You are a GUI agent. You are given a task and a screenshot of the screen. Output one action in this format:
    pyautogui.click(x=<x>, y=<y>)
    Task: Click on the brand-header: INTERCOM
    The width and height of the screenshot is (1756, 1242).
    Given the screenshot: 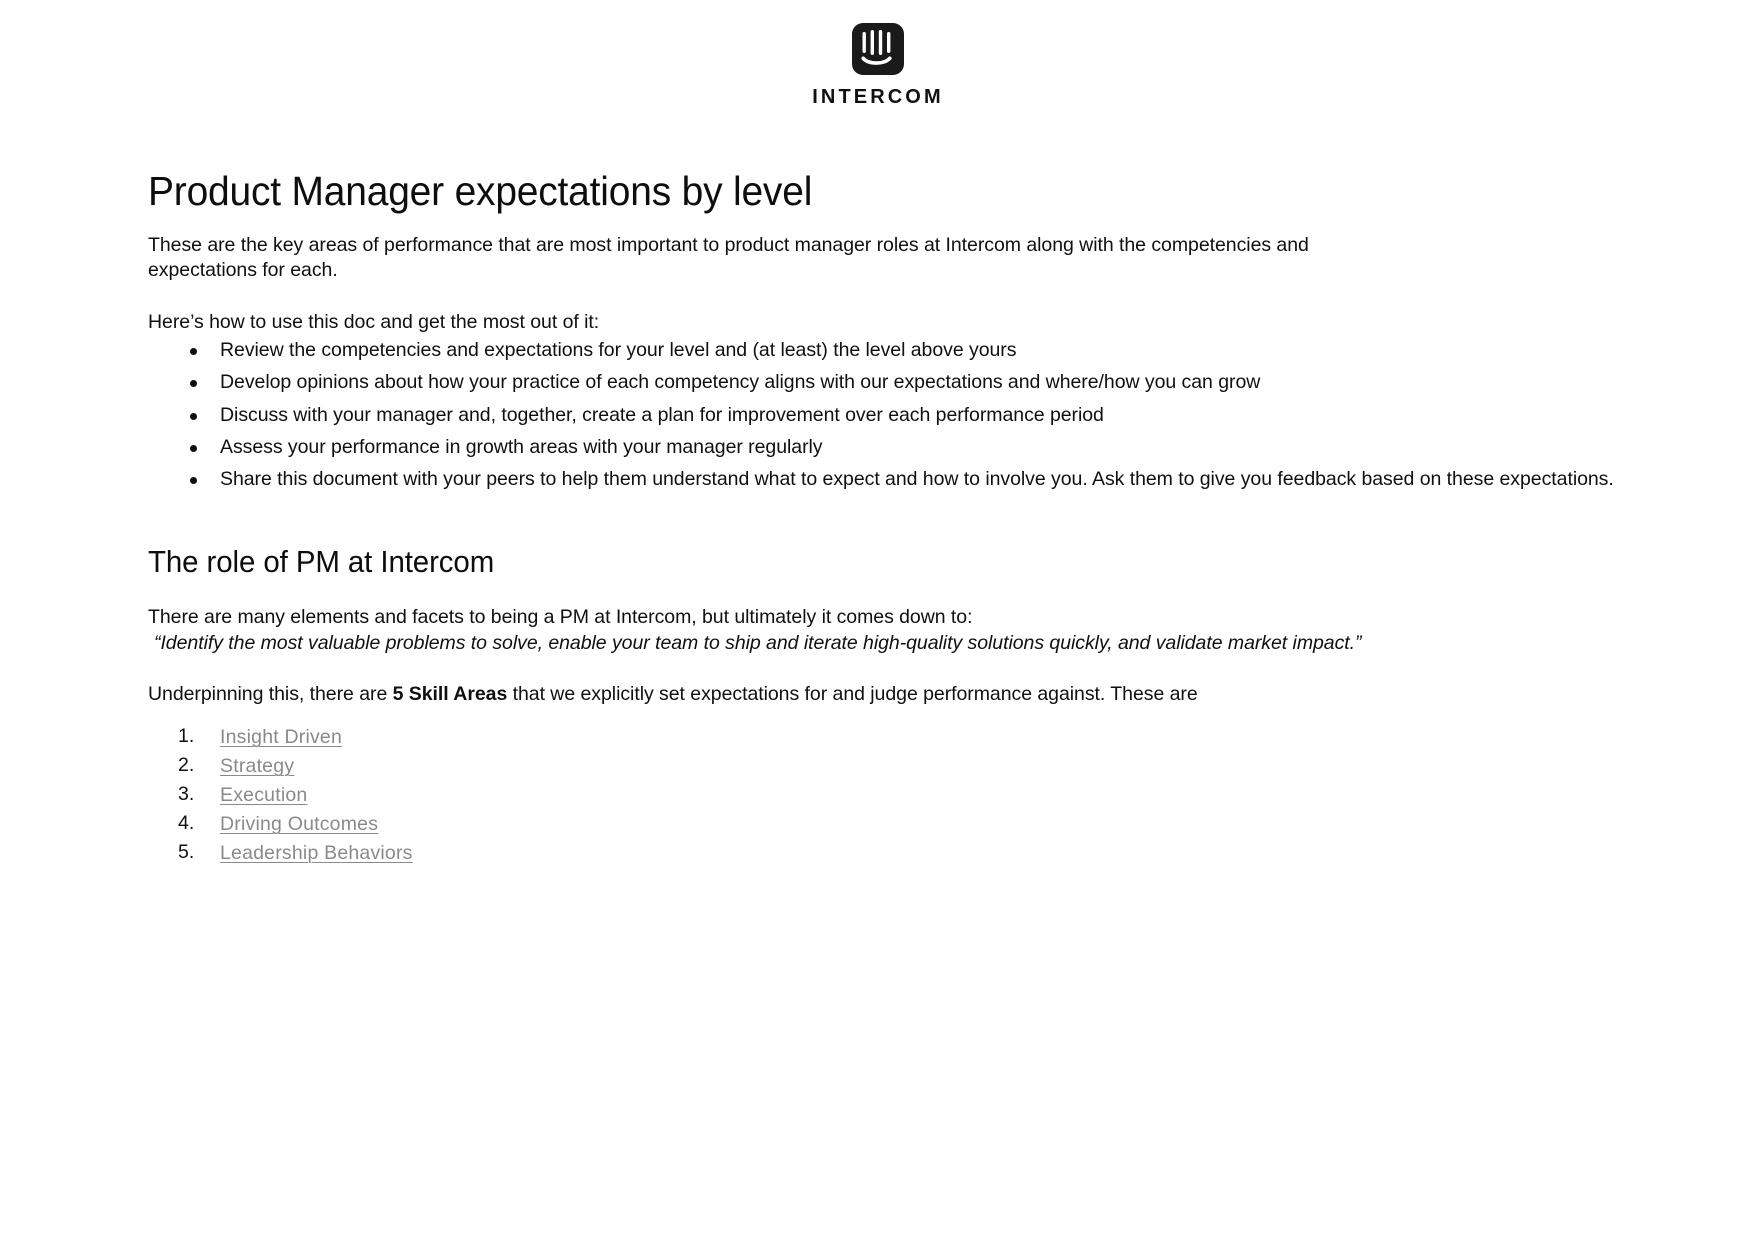 What is the action you would take?
    pyautogui.click(x=878, y=53)
    